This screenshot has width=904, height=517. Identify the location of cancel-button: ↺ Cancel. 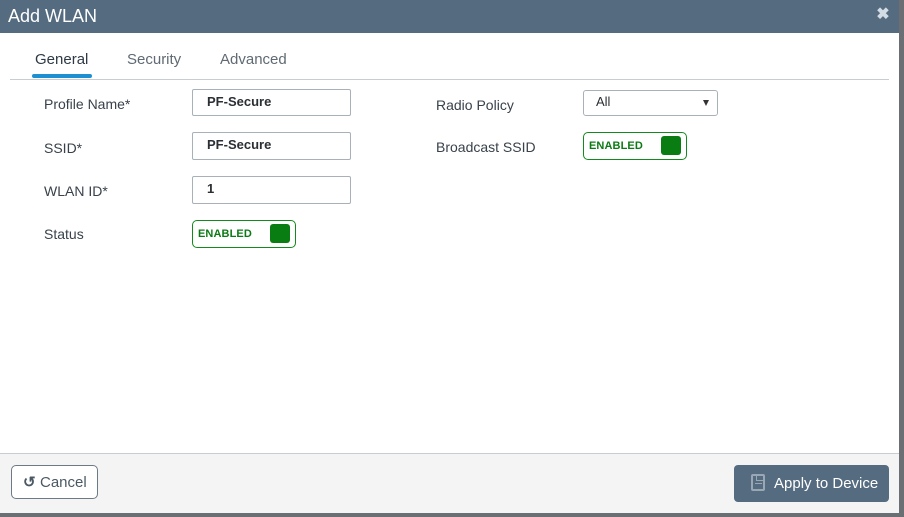
(54, 482).